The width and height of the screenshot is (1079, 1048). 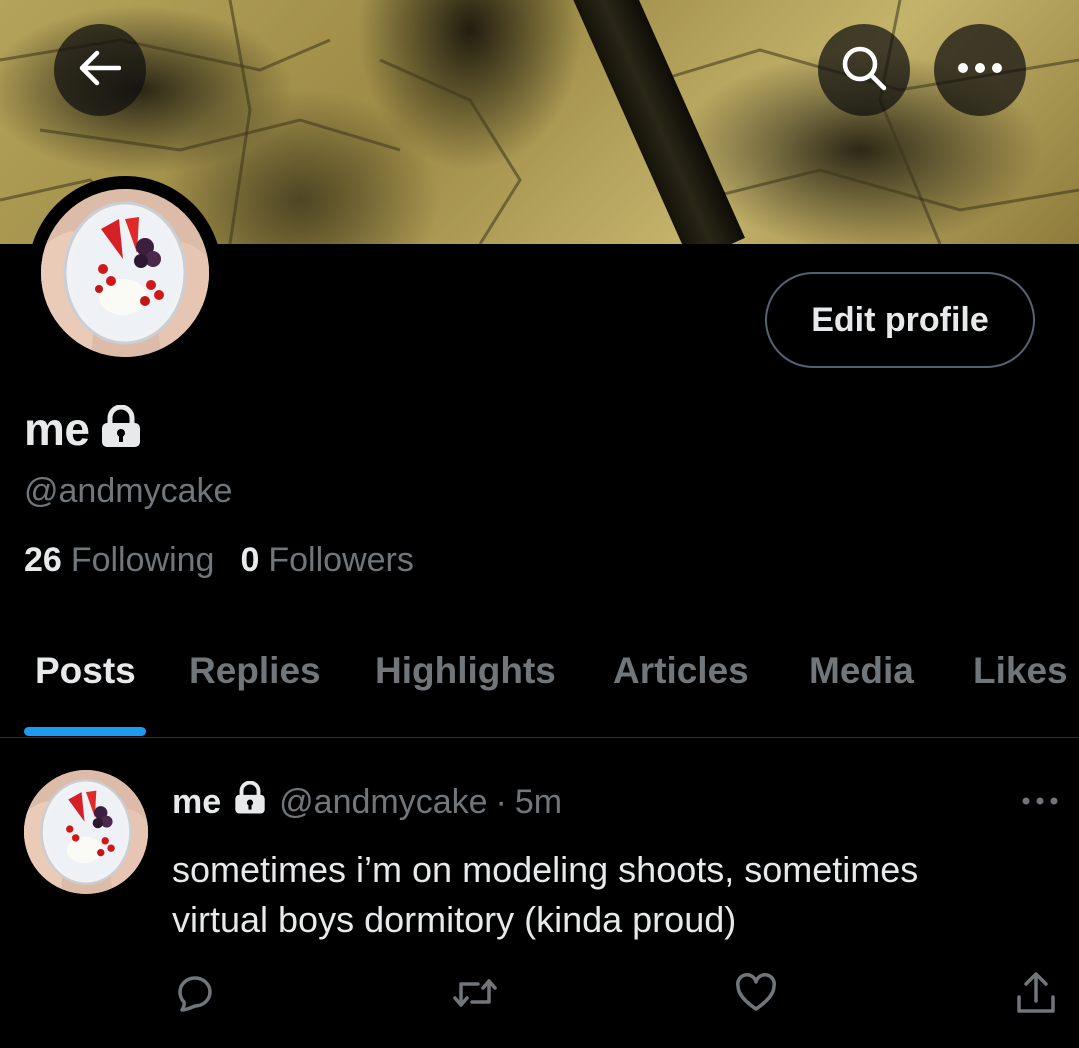 I want to click on search-icon, so click(x=864, y=70).